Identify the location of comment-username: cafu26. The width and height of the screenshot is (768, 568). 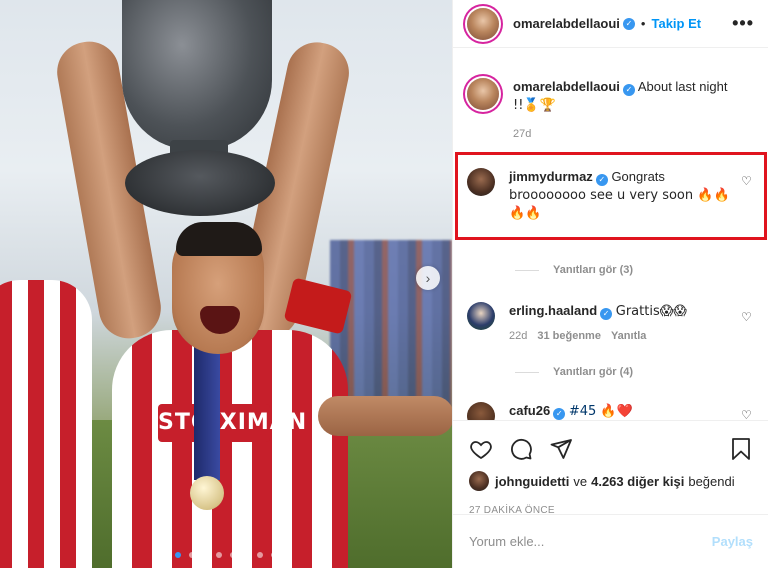
(529, 410).